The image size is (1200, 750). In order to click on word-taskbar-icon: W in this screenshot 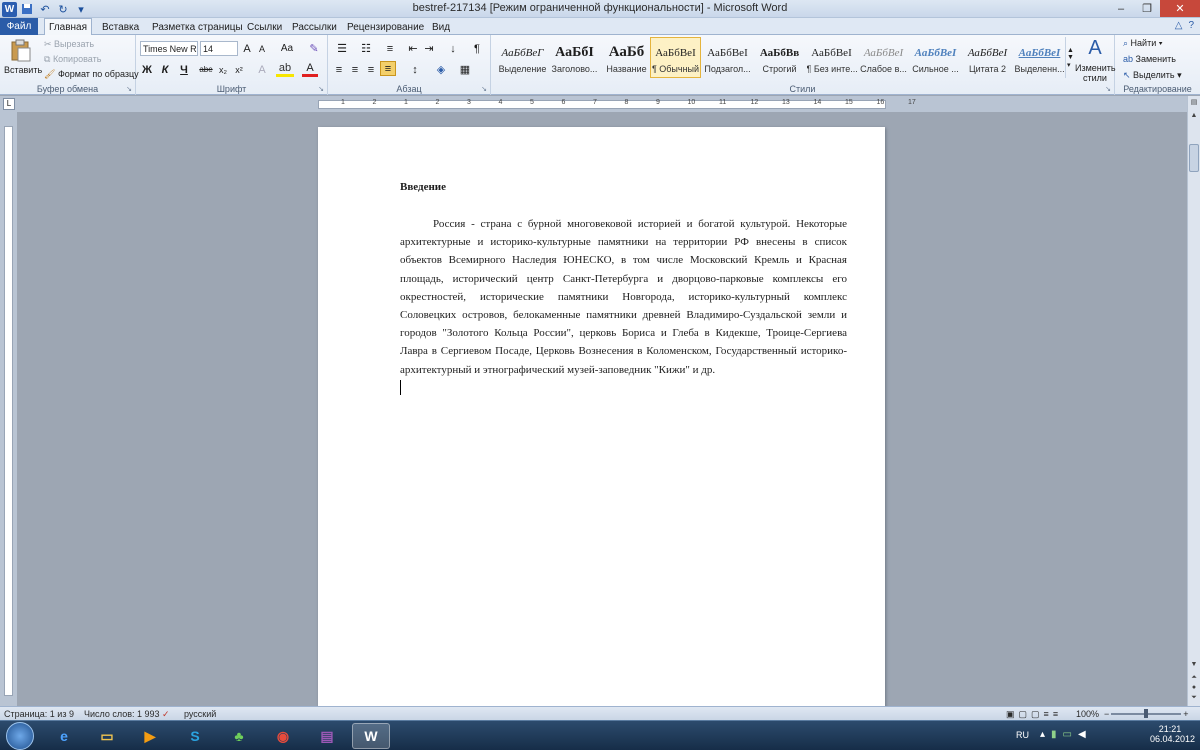, I will do `click(371, 736)`.